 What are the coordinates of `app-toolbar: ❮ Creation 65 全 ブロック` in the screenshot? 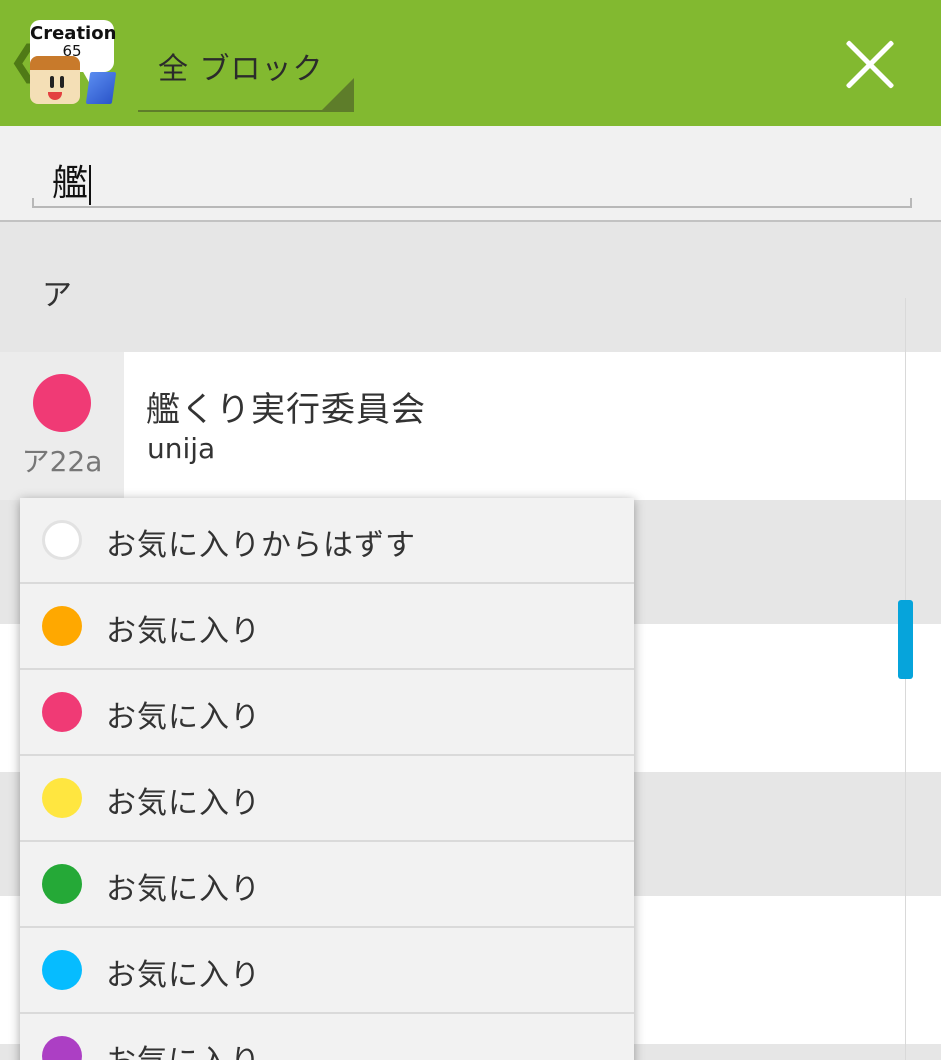 It's located at (470, 63).